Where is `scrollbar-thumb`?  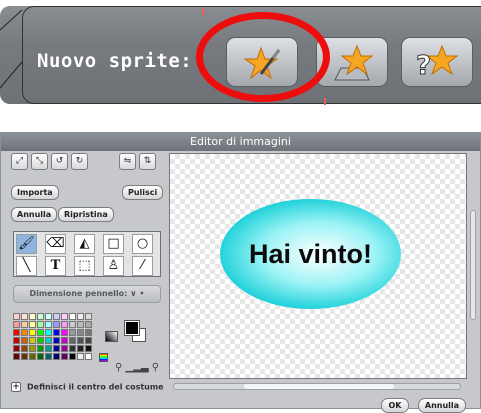 scrollbar-thumb is located at coordinates (319, 386).